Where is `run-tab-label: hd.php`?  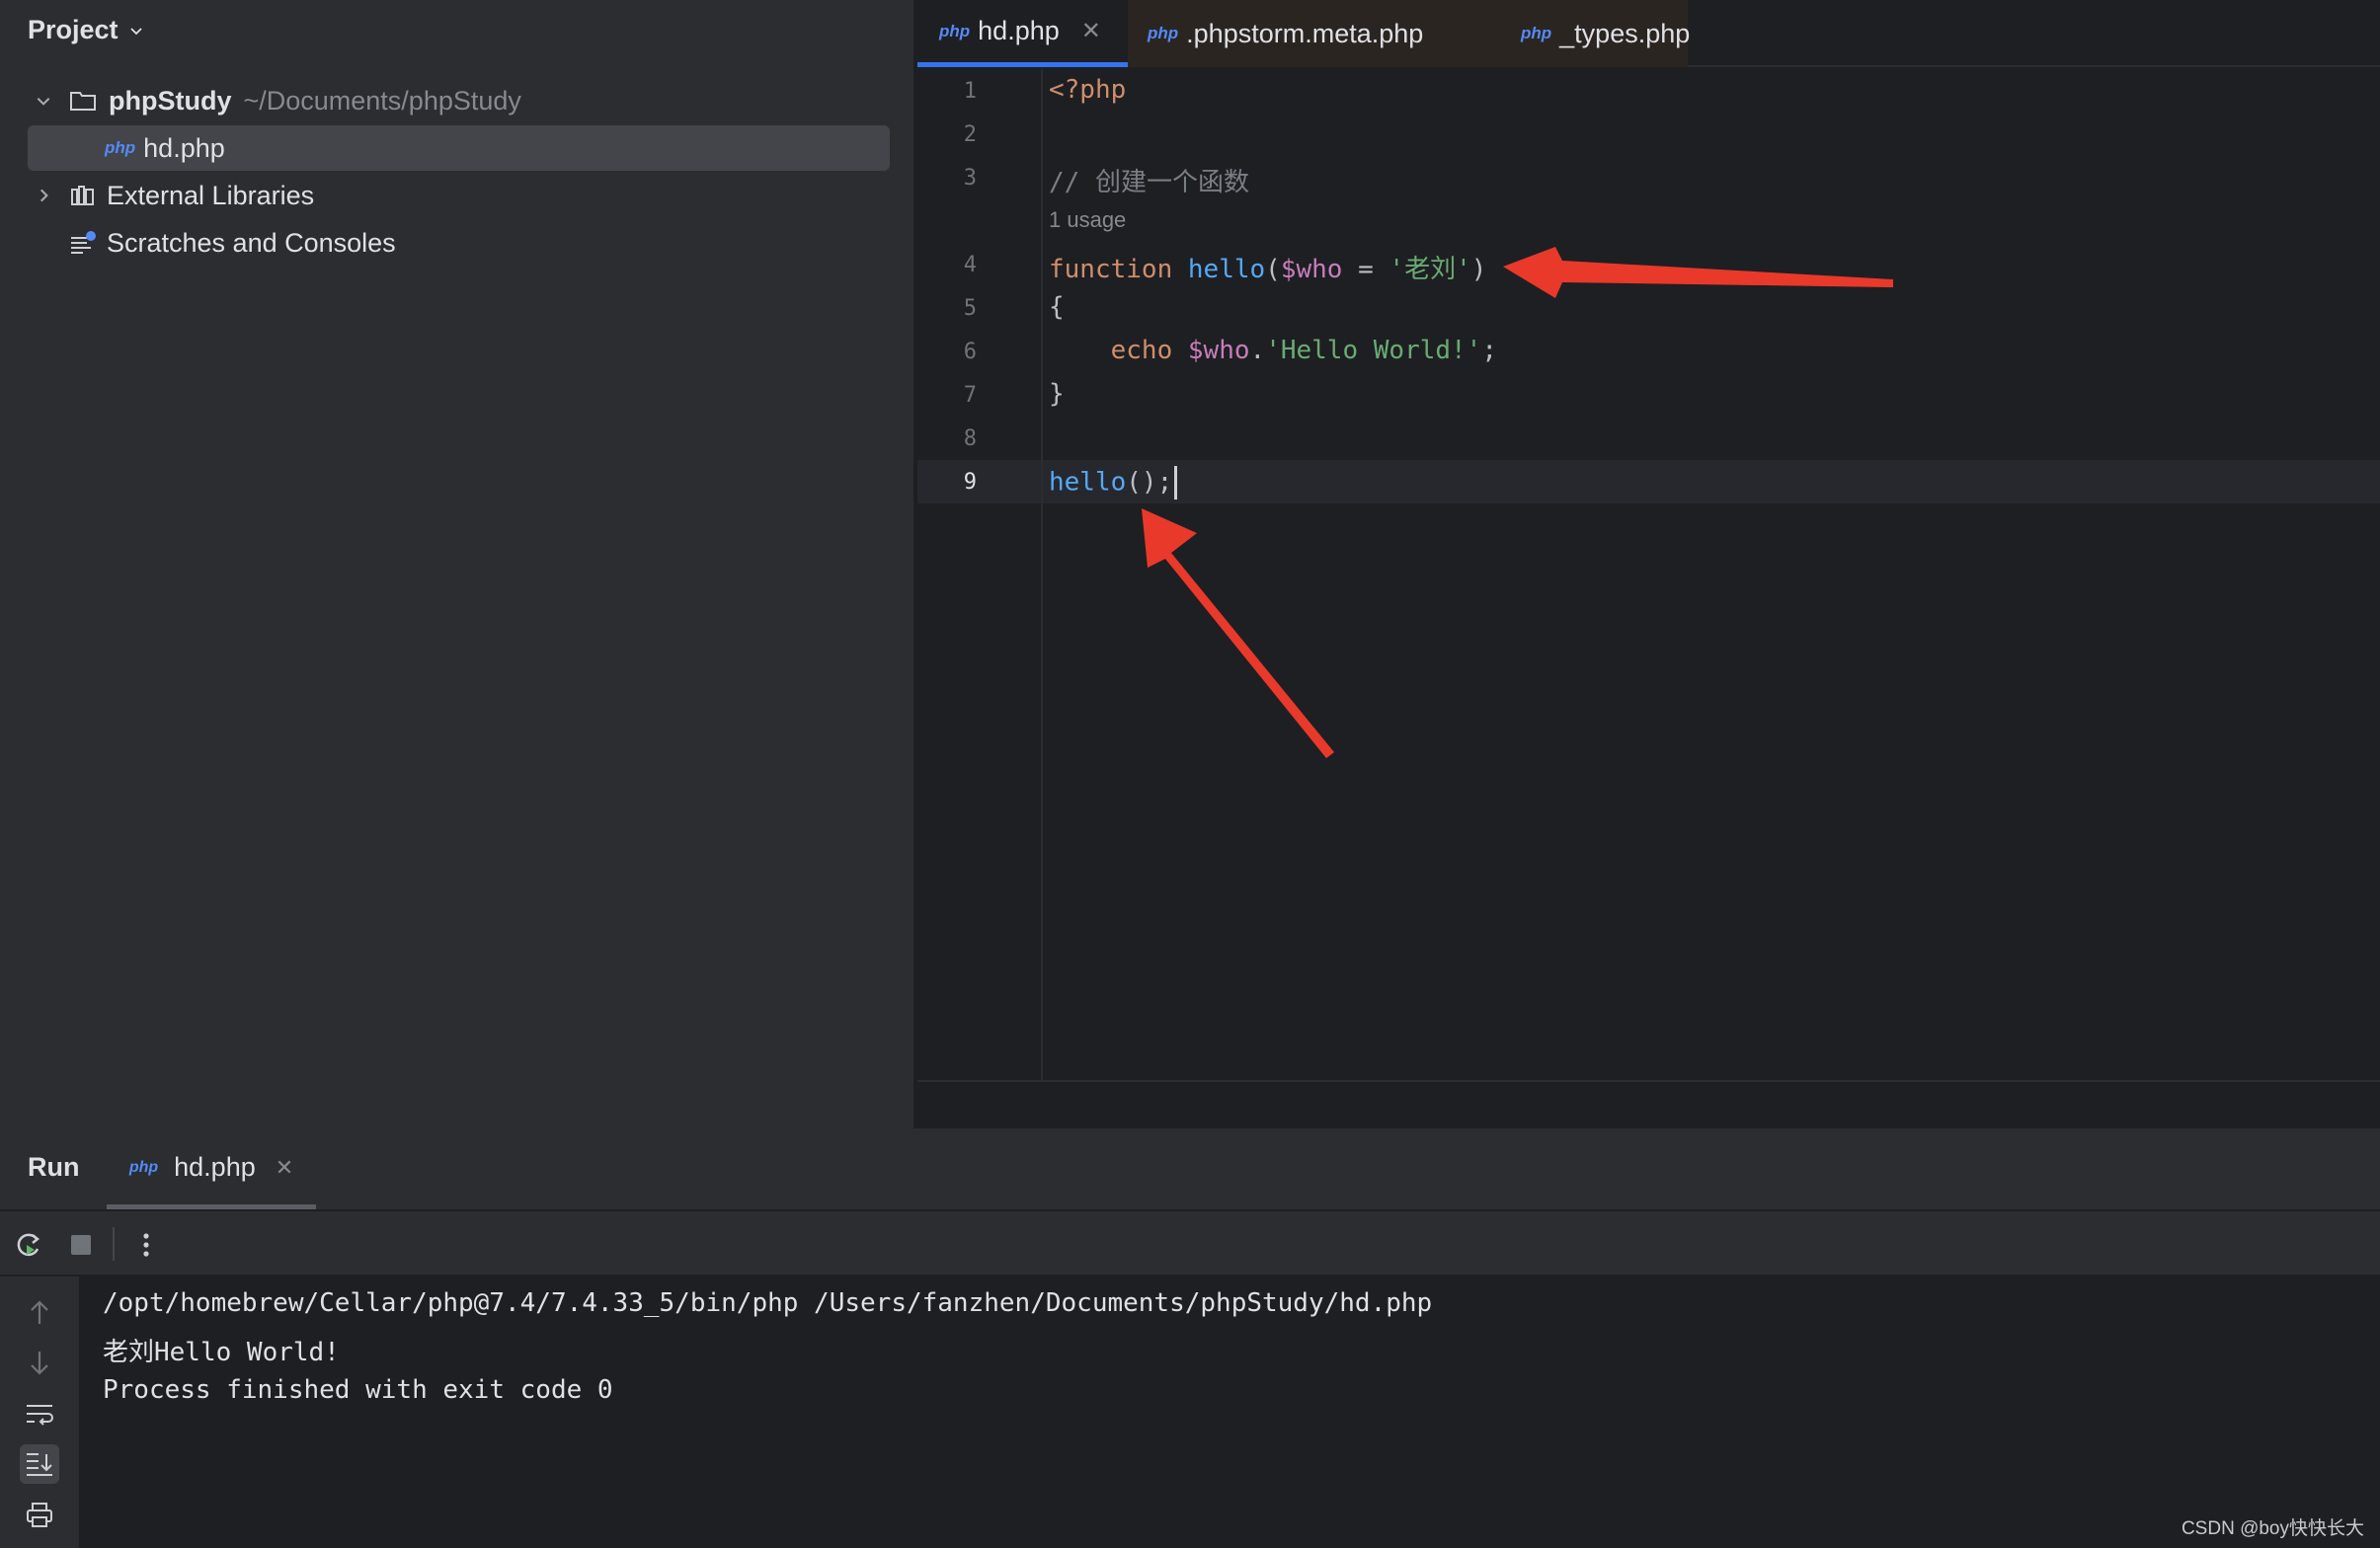
run-tab-label: hd.php is located at coordinates (215, 1167).